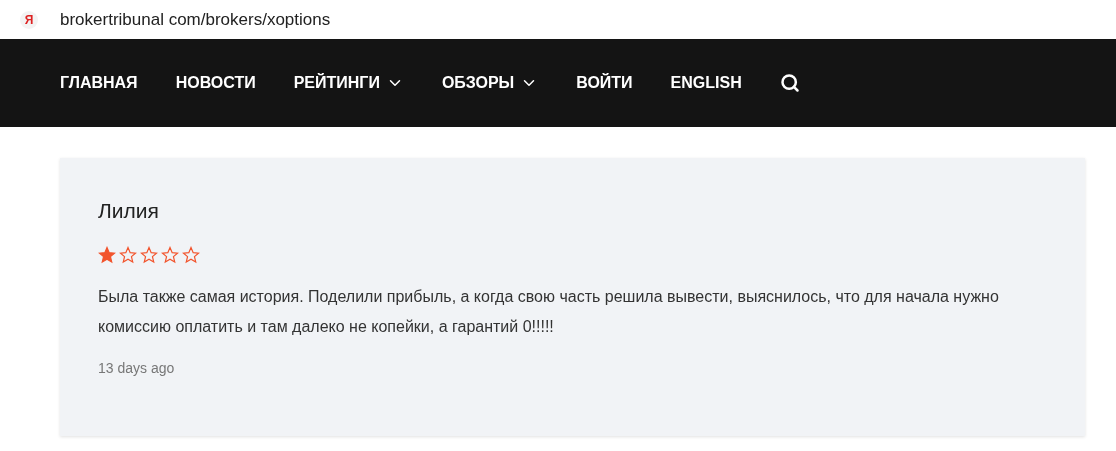 This screenshot has height=451, width=1116. Describe the element at coordinates (706, 83) in the screenshot. I see `nav-link: ENGLISH` at that location.